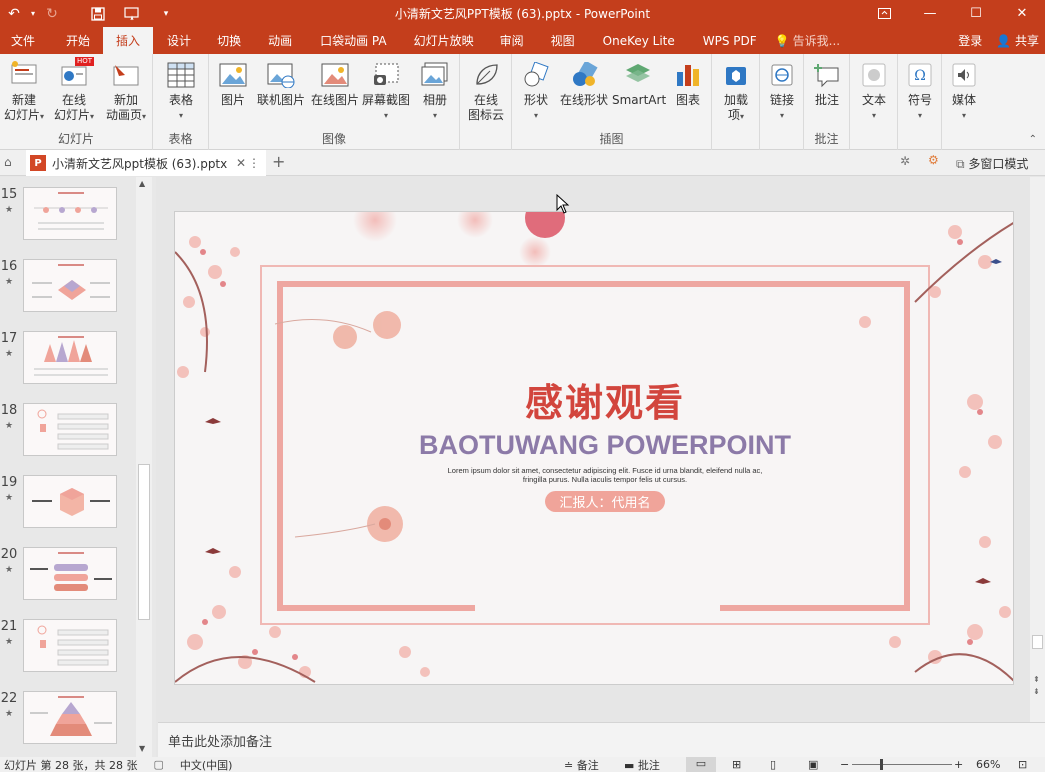  Describe the element at coordinates (24, 92) in the screenshot. I see `new-slide-button: 新建 幻灯片▾` at that location.